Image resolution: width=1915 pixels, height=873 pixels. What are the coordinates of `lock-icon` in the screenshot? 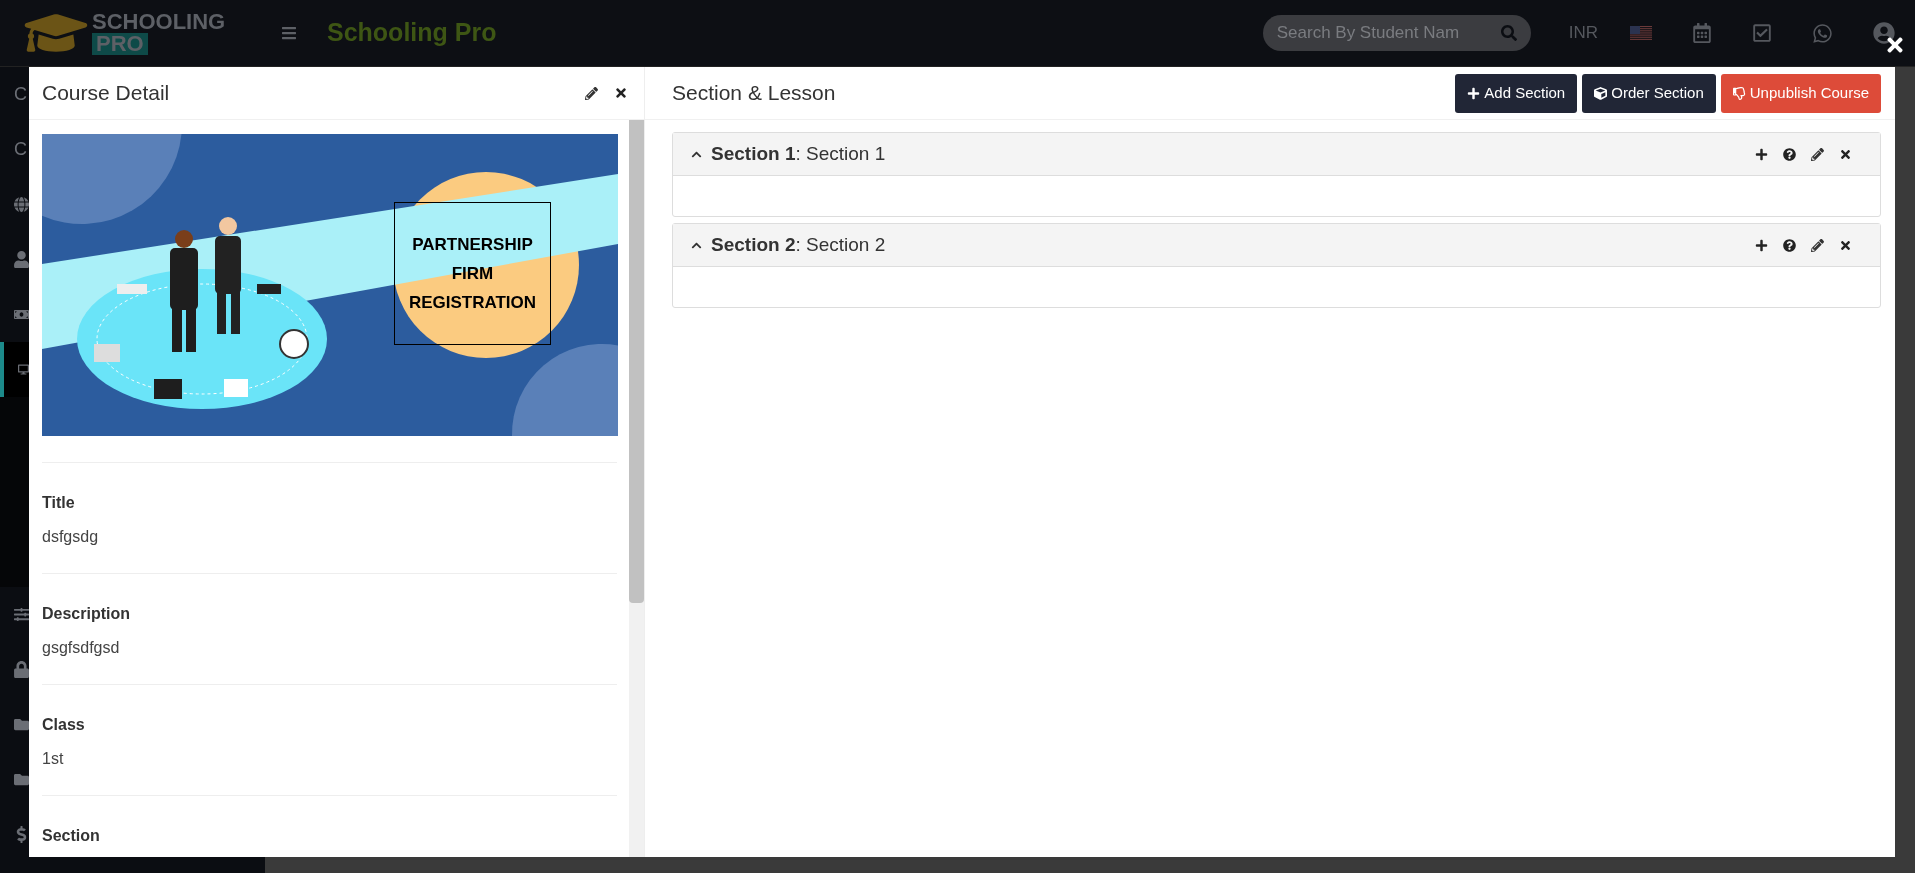 It's located at (21, 669).